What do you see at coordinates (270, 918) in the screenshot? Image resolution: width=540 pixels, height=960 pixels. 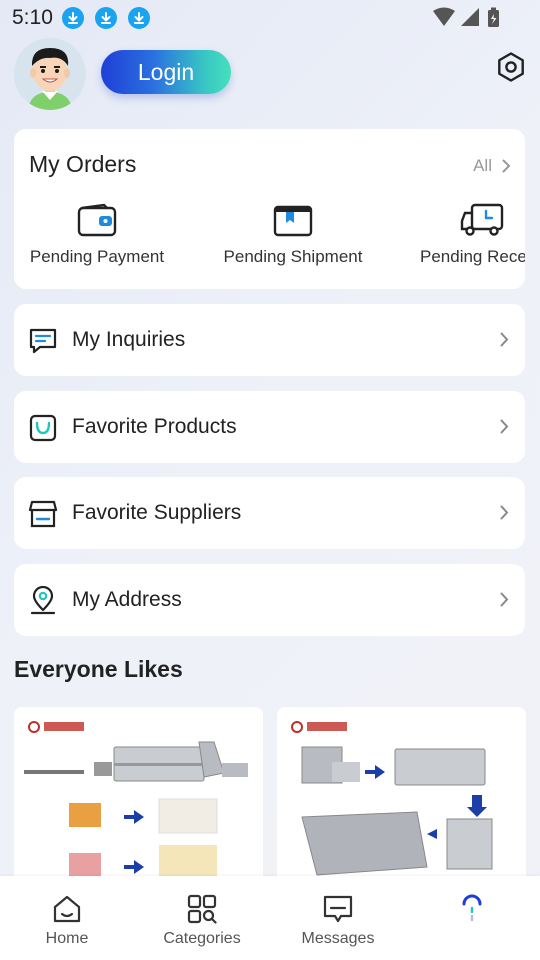 I see `bottom-nav: Home Categories Messages` at bounding box center [270, 918].